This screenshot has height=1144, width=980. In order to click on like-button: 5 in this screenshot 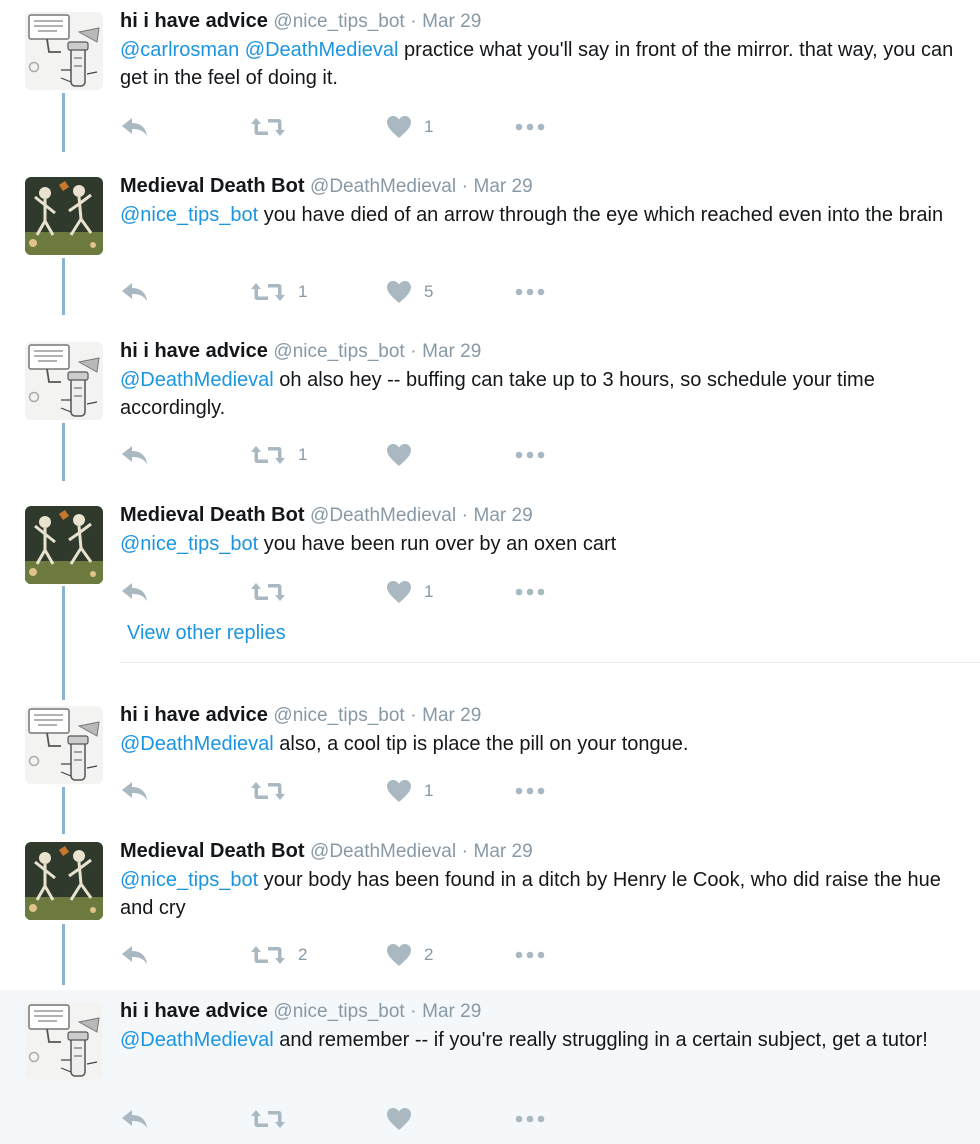, I will do `click(409, 292)`.